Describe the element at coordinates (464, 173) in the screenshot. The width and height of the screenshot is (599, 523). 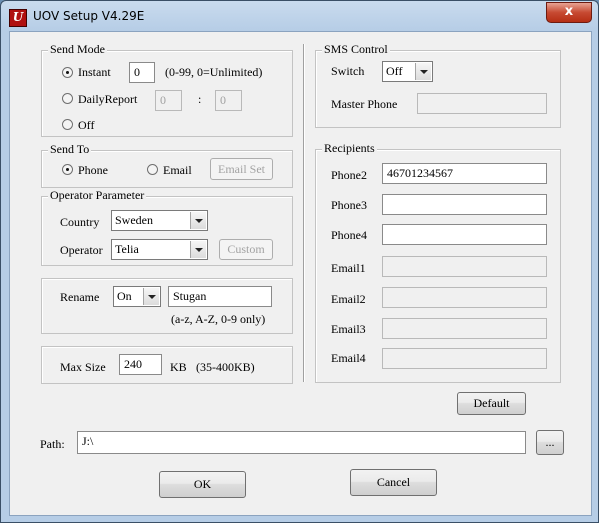
I see `phone2-input: 46701234567` at that location.